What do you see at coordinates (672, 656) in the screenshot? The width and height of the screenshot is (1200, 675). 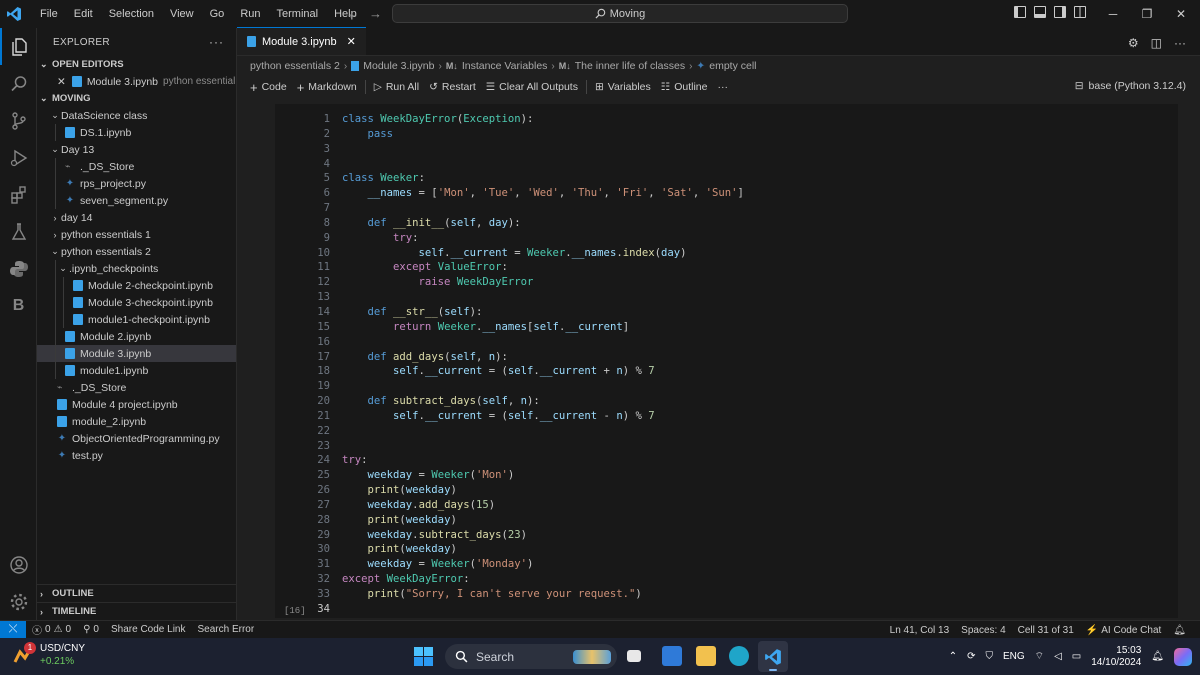 I see `store-icon` at bounding box center [672, 656].